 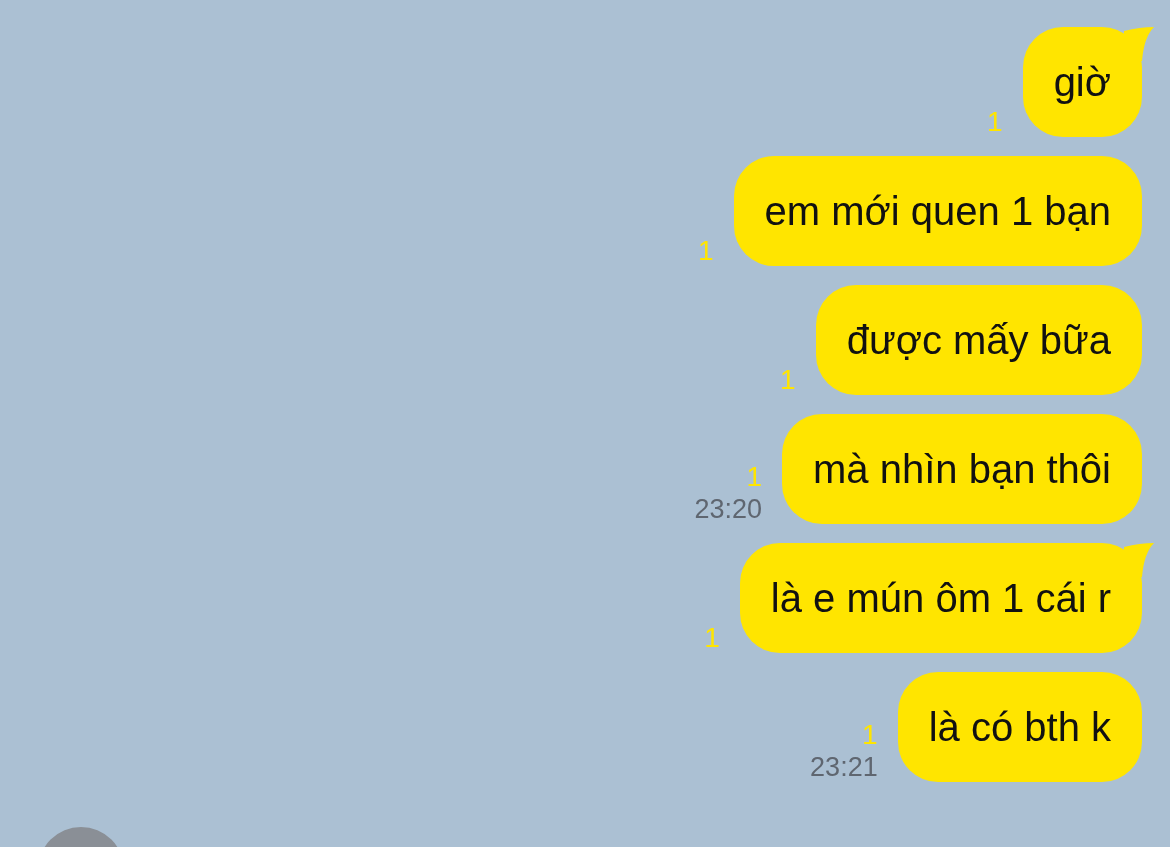 I want to click on timestamp: 23:20, so click(x=728, y=509).